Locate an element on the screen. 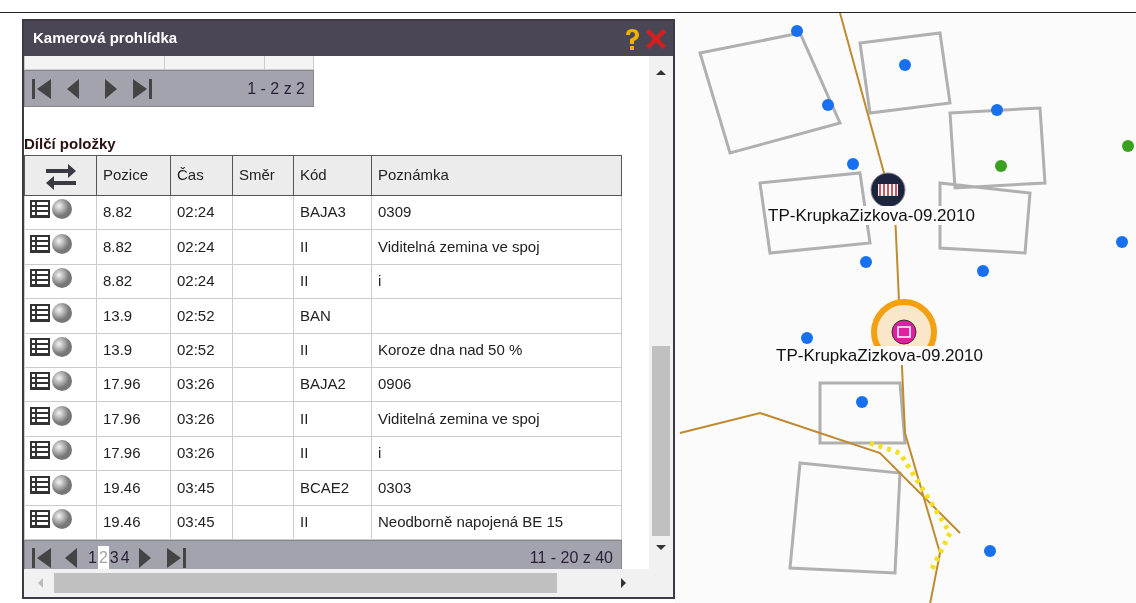 The height and width of the screenshot is (603, 1136). scroll-down-icon is located at coordinates (661, 548).